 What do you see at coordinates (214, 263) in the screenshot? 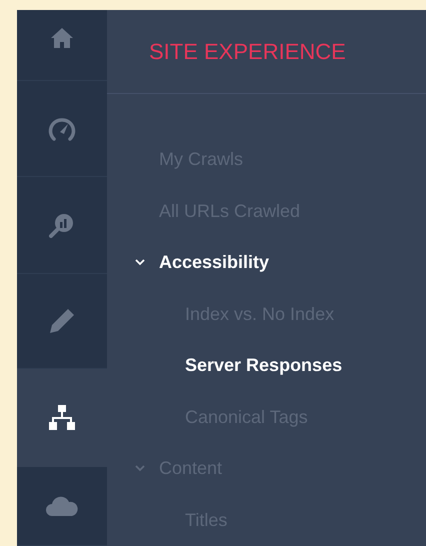
I see `menu-item: Accessibility` at bounding box center [214, 263].